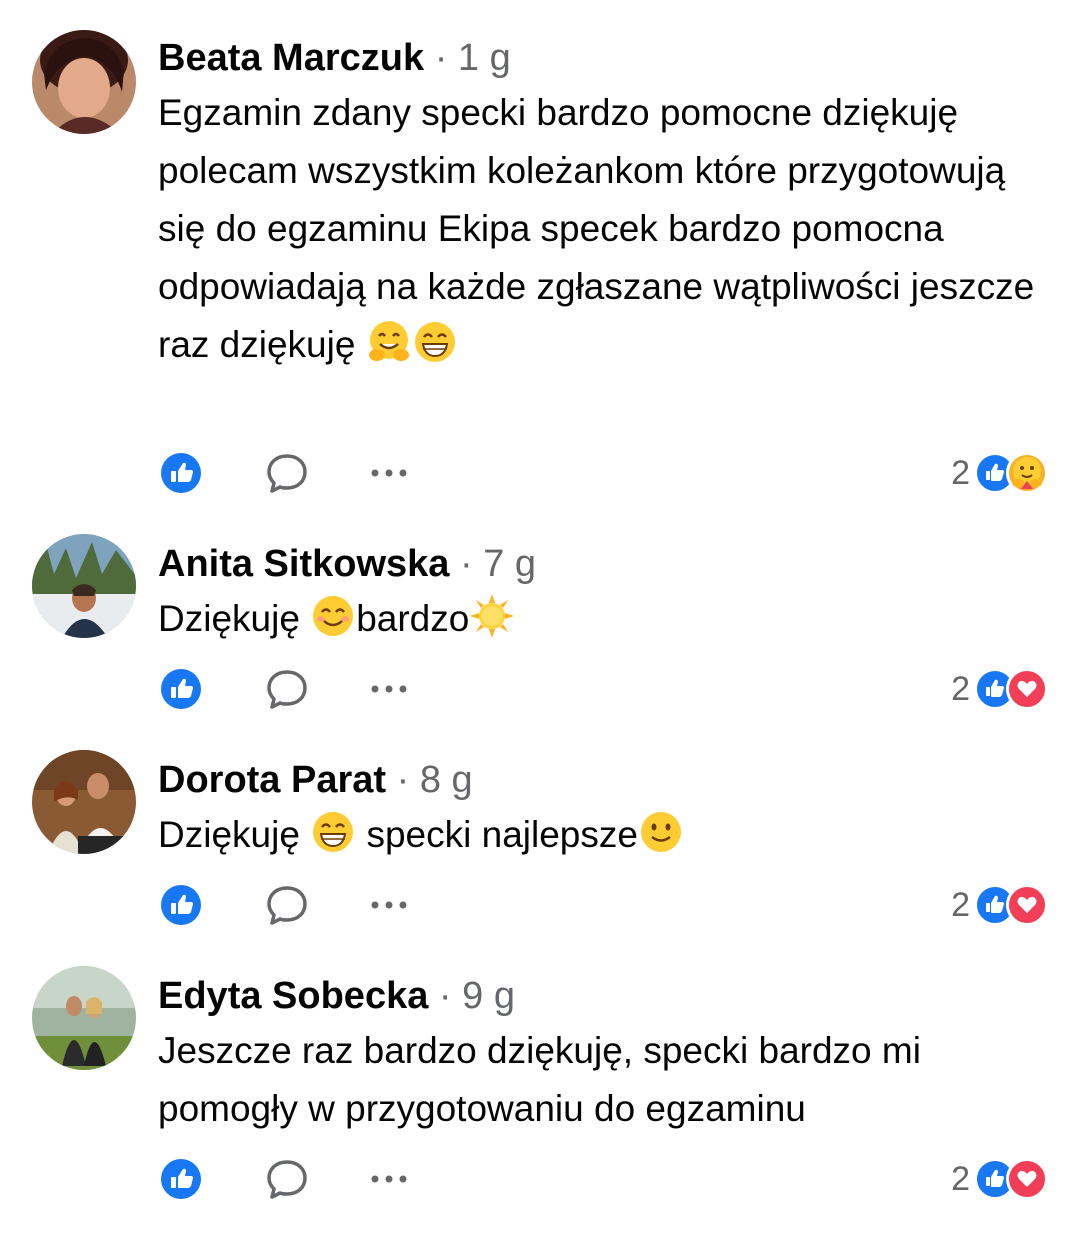 Image resolution: width=1080 pixels, height=1234 pixels. What do you see at coordinates (293, 996) in the screenshot?
I see `author-name: Edyta Sobecka` at bounding box center [293, 996].